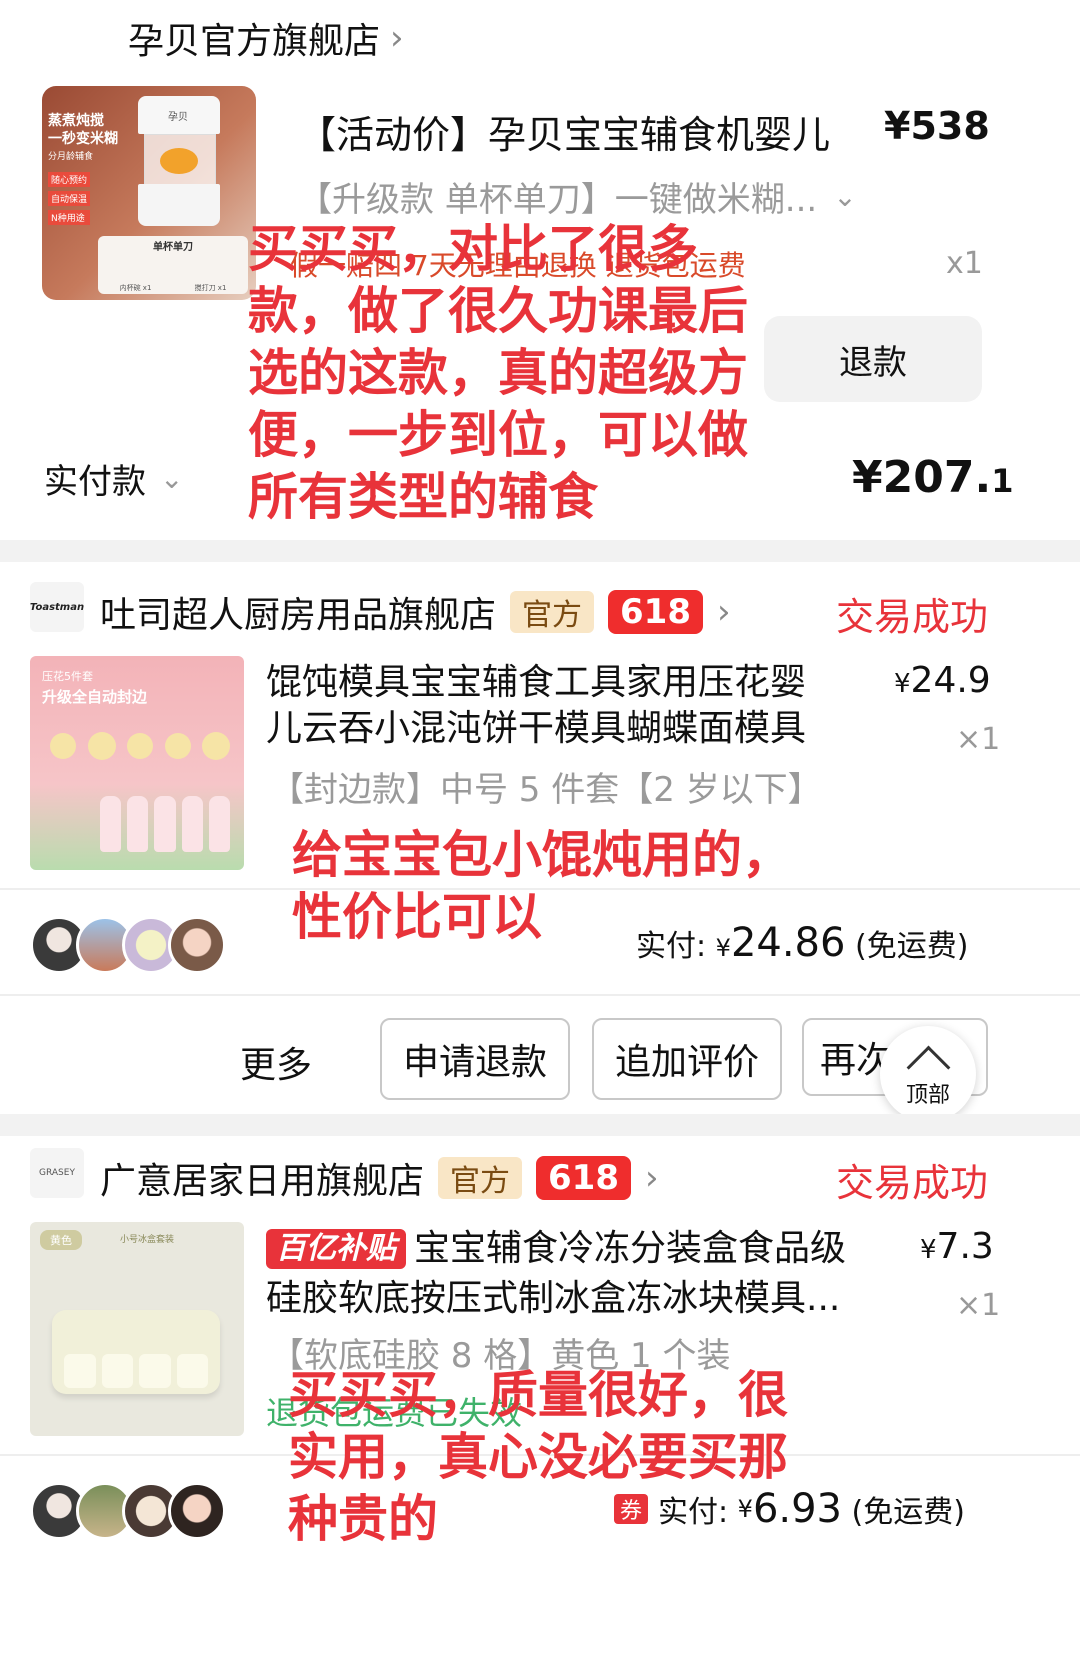 This screenshot has width=1080, height=1657. Describe the element at coordinates (475, 1059) in the screenshot. I see `request-refund-button: 申请退款` at that location.